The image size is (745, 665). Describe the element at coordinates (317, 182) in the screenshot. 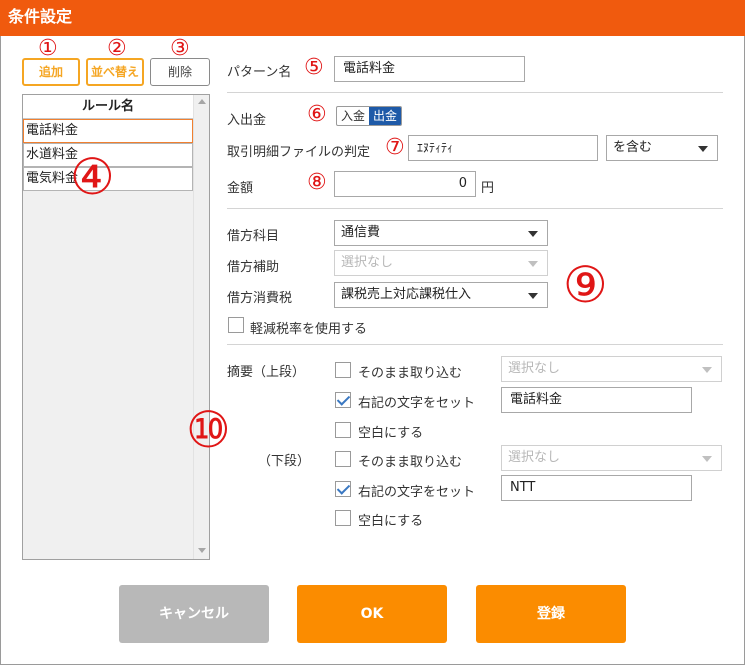

I see `annotation-8: ⑧` at that location.